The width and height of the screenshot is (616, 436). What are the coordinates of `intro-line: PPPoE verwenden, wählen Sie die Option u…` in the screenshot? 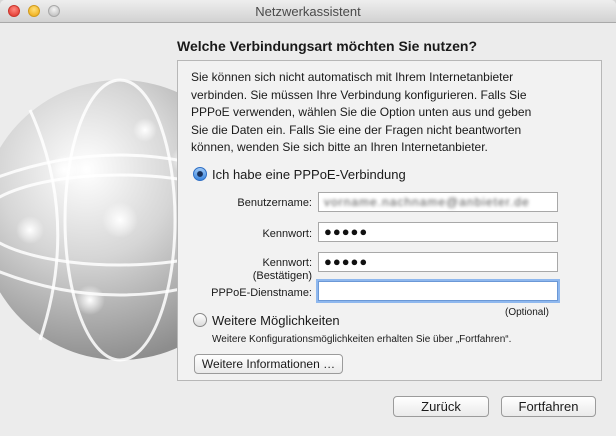 It's located at (361, 112).